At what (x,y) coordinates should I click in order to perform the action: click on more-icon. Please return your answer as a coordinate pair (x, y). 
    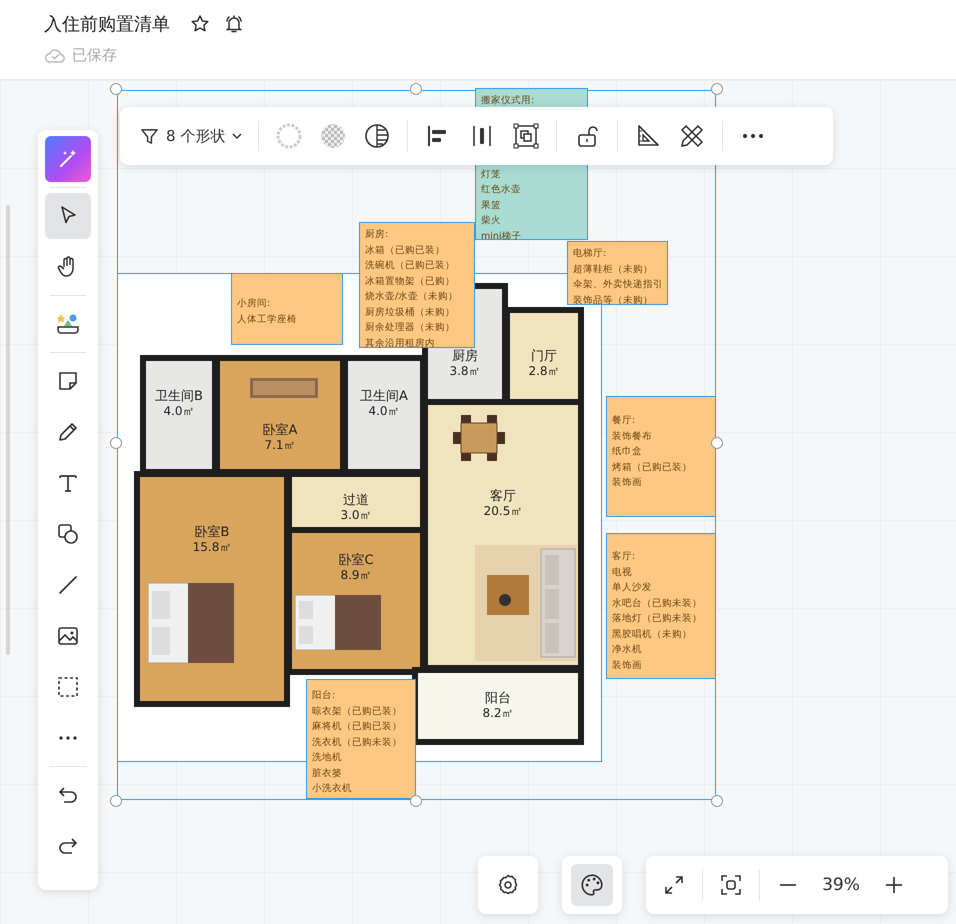
    Looking at the image, I should click on (68, 738).